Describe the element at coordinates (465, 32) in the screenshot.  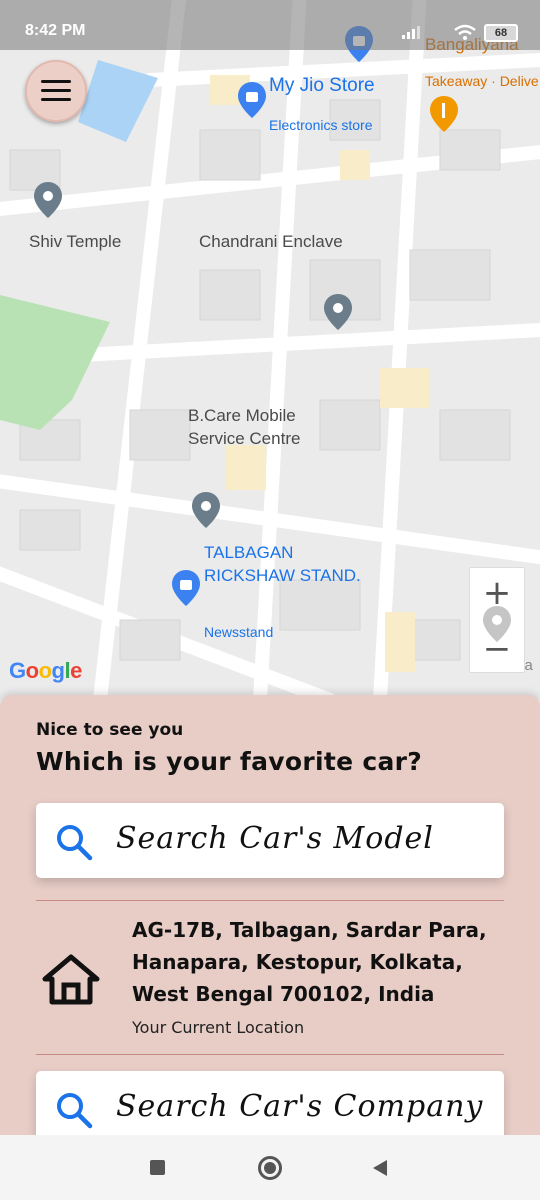
I see `wifi-icon` at that location.